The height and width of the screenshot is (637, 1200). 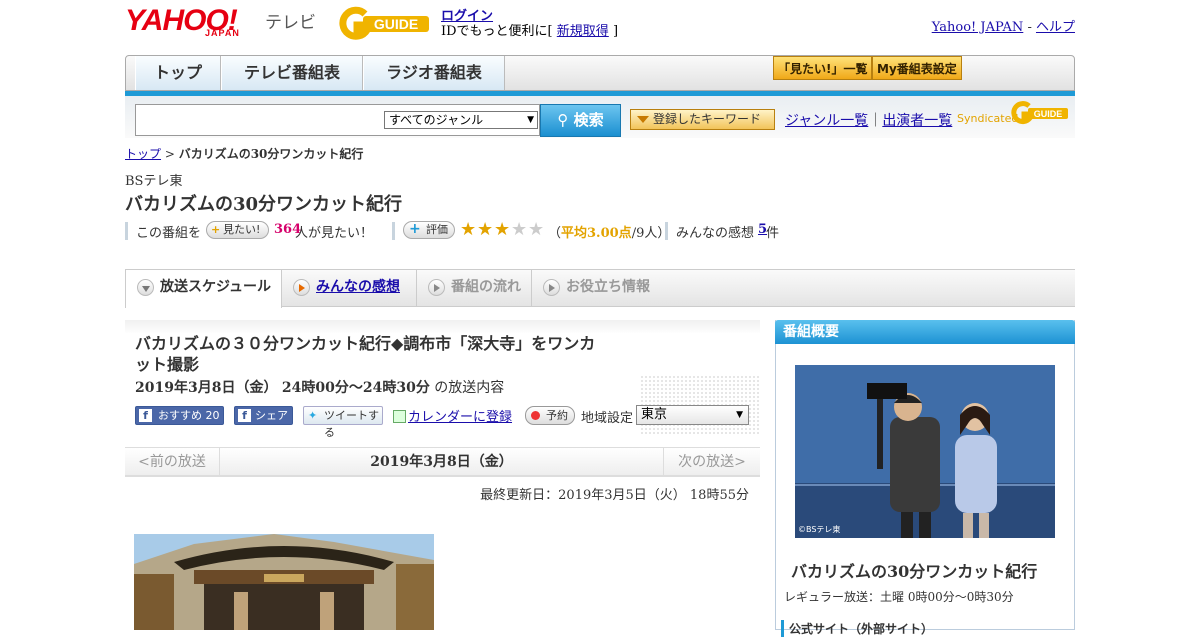 What do you see at coordinates (615, 31) in the screenshot?
I see `login-sub-suffix: ]` at bounding box center [615, 31].